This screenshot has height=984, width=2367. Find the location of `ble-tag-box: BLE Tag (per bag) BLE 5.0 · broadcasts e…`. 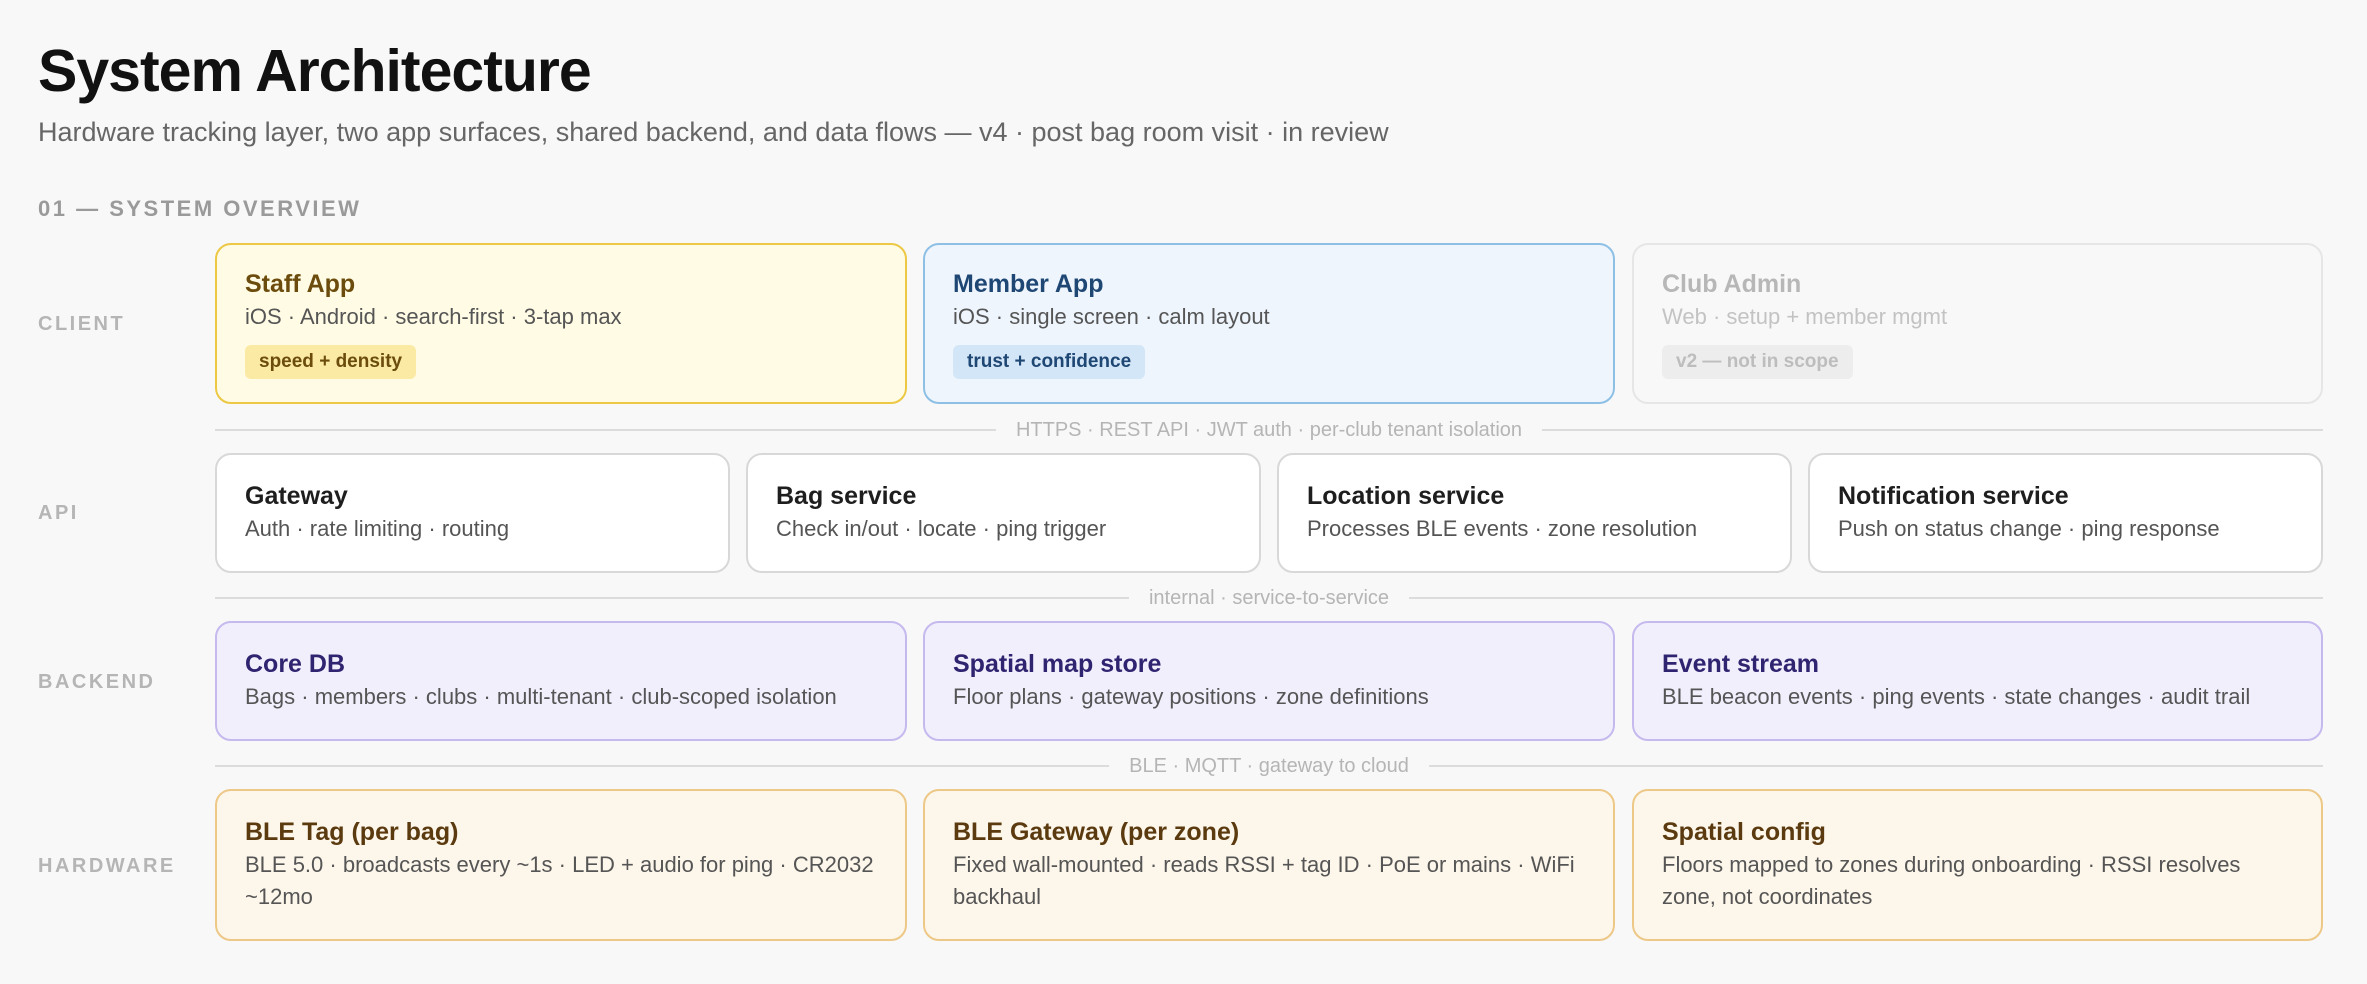

ble-tag-box: BLE Tag (per bag) BLE 5.0 · broadcasts e… is located at coordinates (561, 865).